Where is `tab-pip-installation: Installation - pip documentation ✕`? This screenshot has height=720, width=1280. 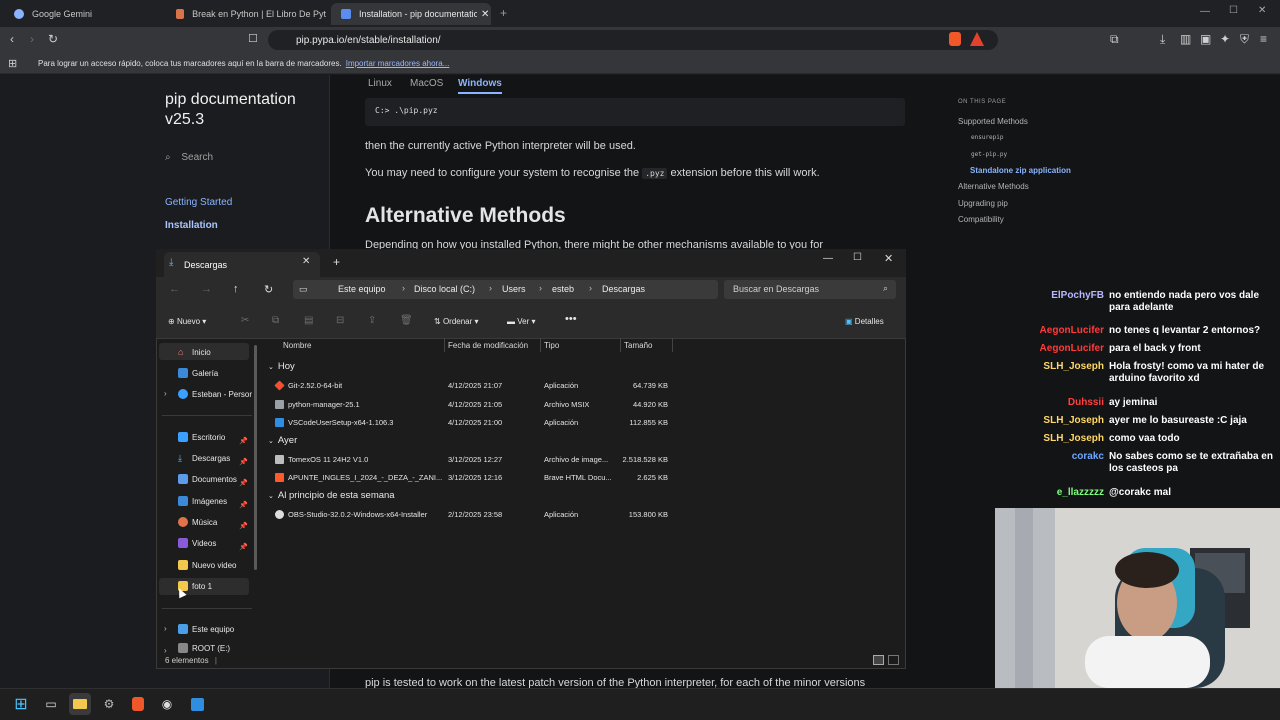
tab-pip-installation: Installation - pip documentation ✕ is located at coordinates (411, 14).